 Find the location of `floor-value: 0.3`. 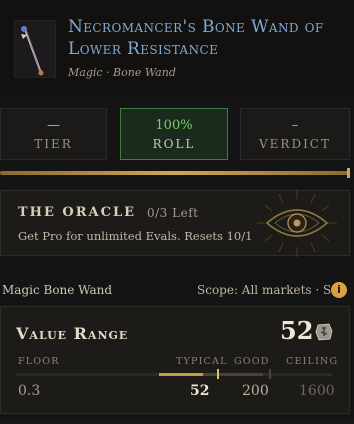

floor-value: 0.3 is located at coordinates (29, 391).